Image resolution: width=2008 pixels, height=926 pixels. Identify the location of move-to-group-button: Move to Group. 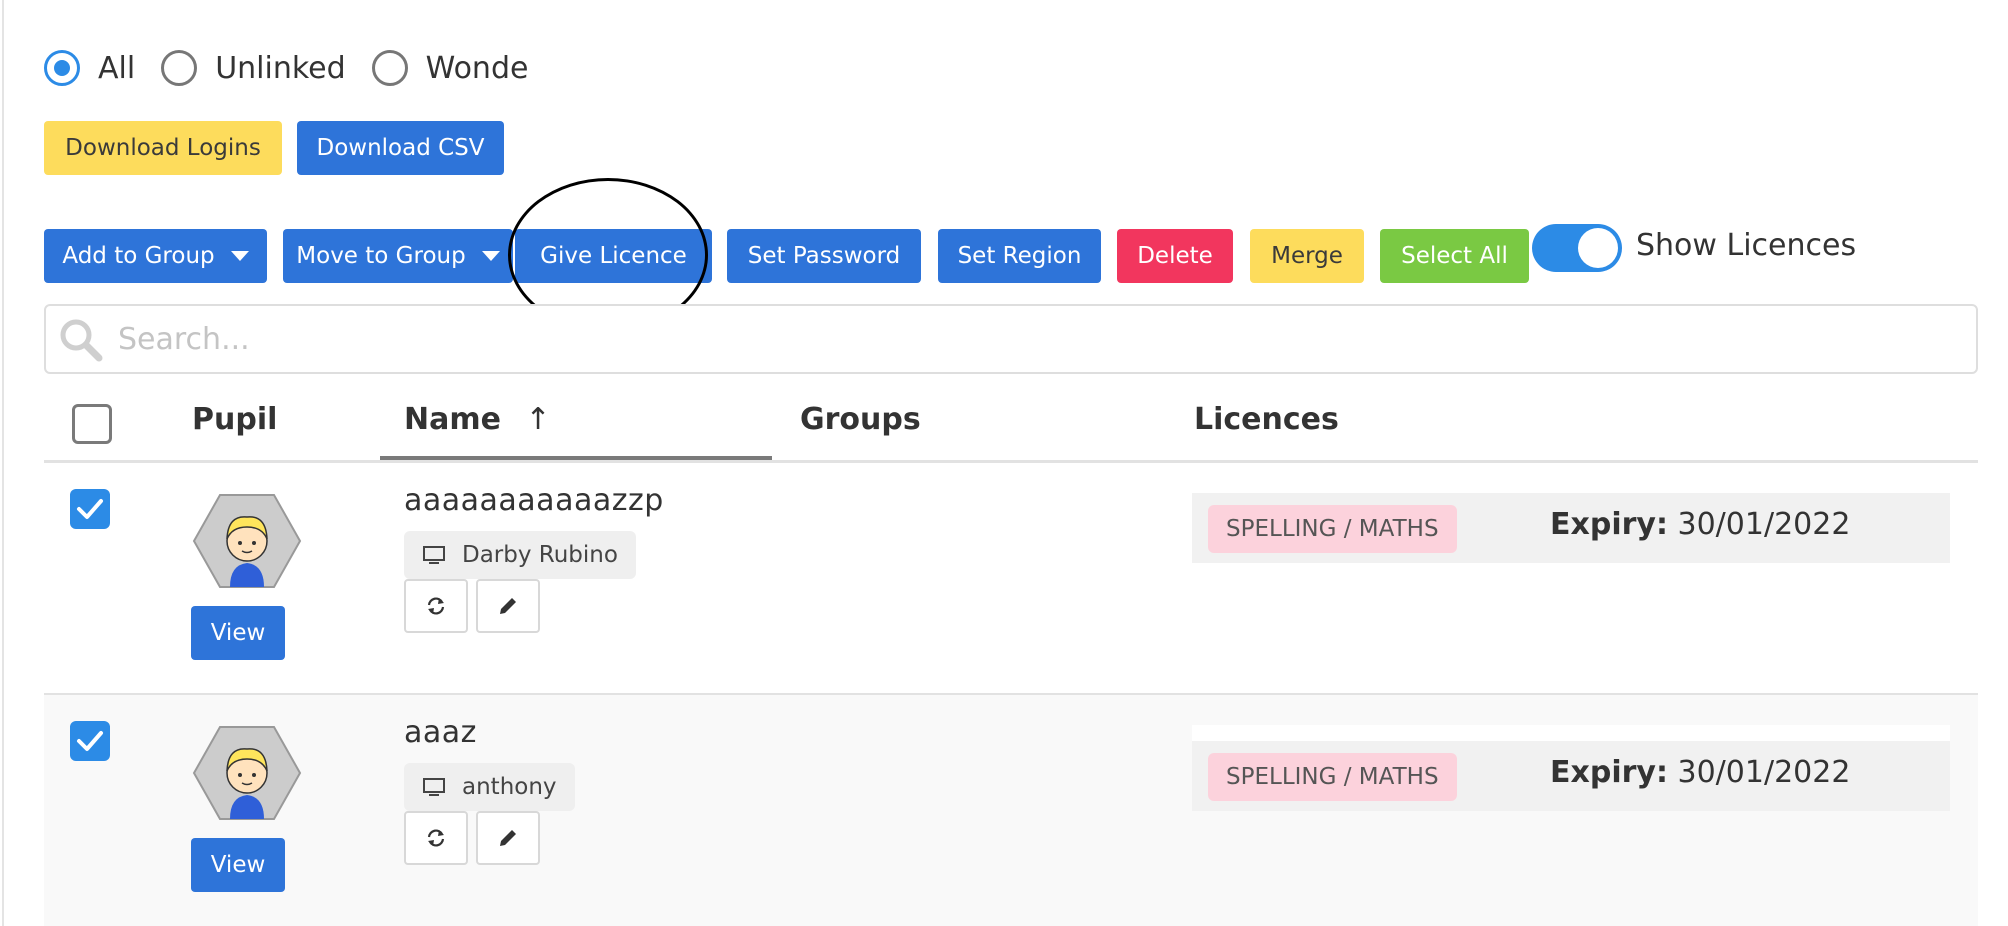
(398, 256).